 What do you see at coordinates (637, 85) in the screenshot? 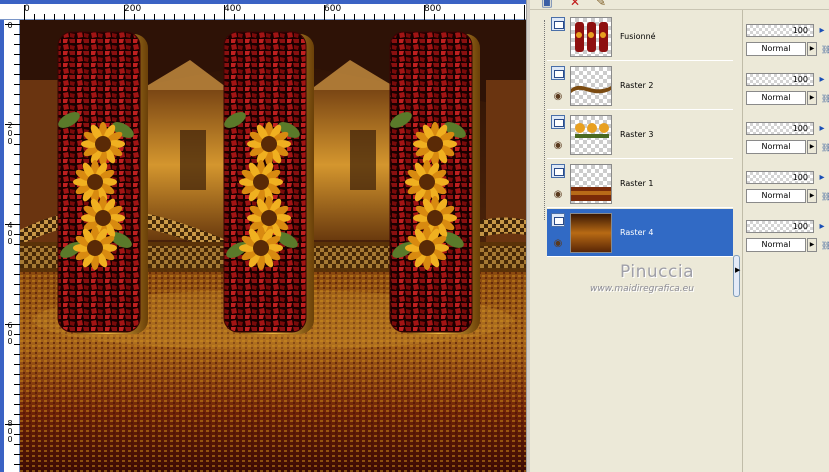
I see `layer-name: Raster 2` at bounding box center [637, 85].